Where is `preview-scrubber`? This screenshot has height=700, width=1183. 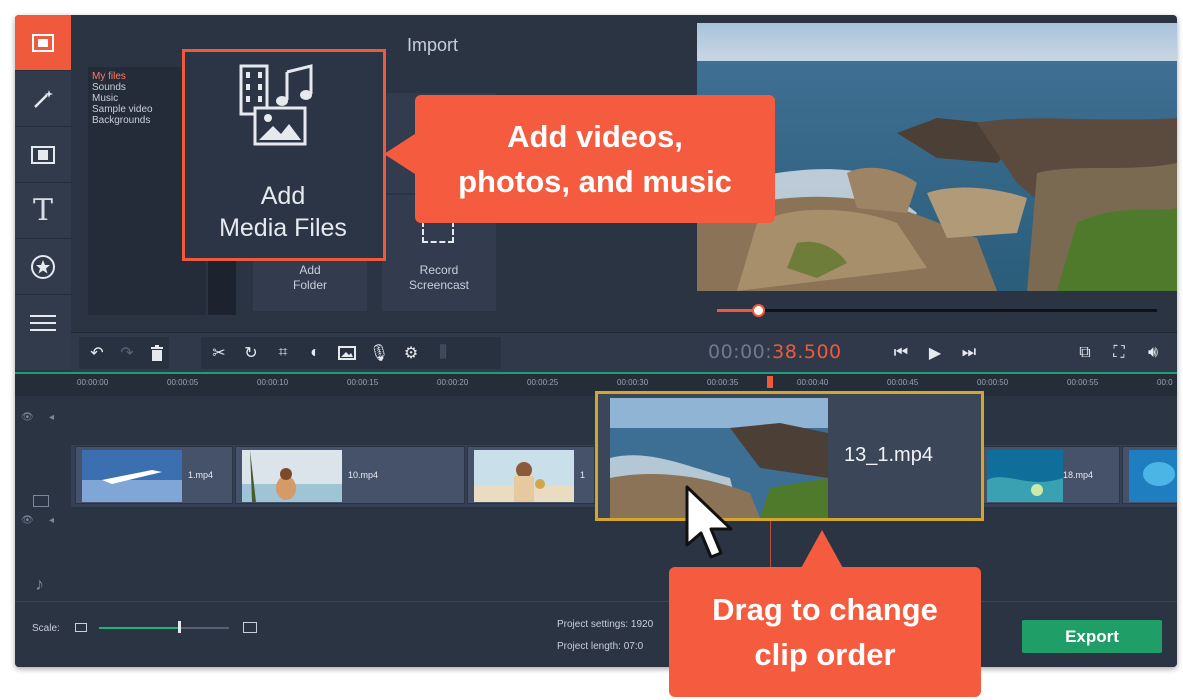
preview-scrubber is located at coordinates (937, 311).